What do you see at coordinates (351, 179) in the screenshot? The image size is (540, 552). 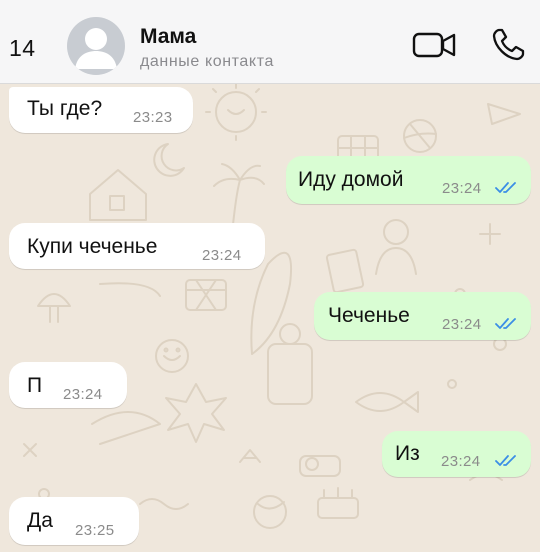 I see `message-text: Иду домой` at bounding box center [351, 179].